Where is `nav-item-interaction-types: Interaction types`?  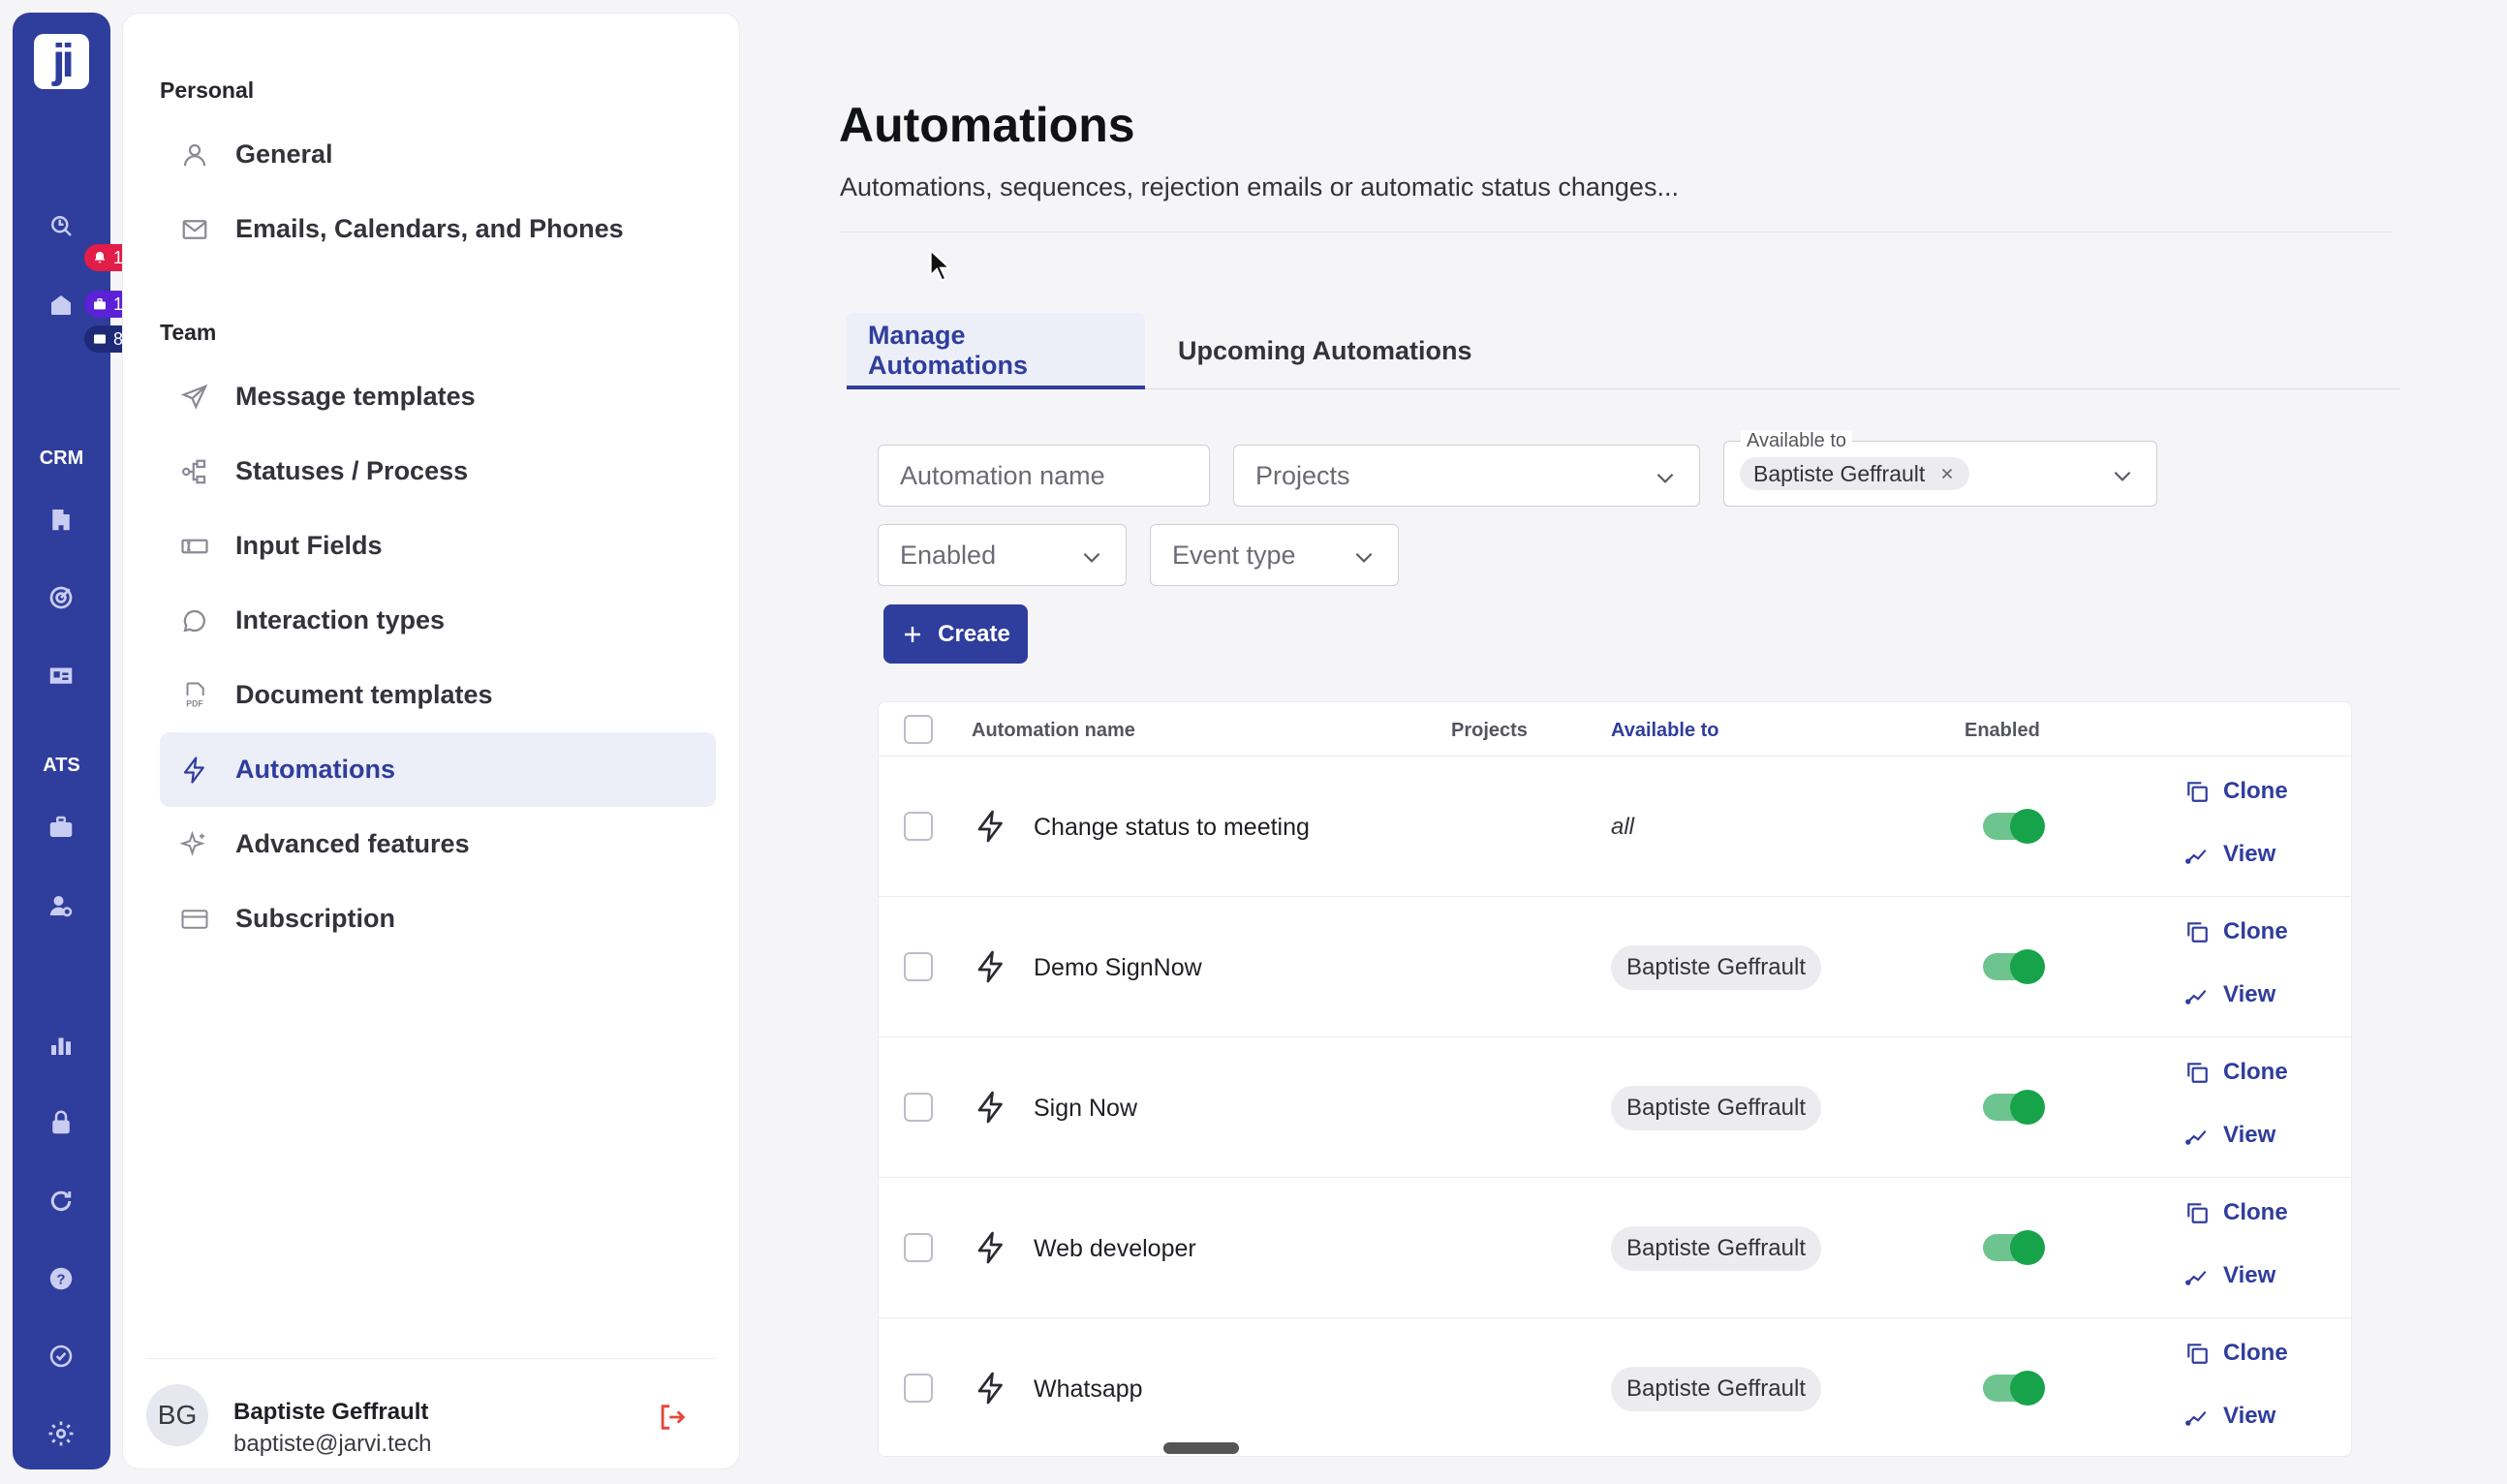 nav-item-interaction-types: Interaction types is located at coordinates (438, 620).